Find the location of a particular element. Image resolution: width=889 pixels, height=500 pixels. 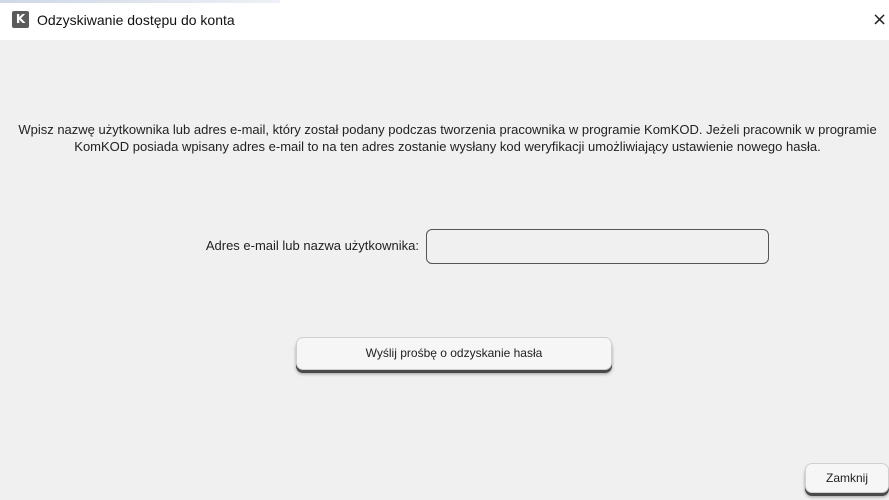

close-button: Zamknij is located at coordinates (847, 478).